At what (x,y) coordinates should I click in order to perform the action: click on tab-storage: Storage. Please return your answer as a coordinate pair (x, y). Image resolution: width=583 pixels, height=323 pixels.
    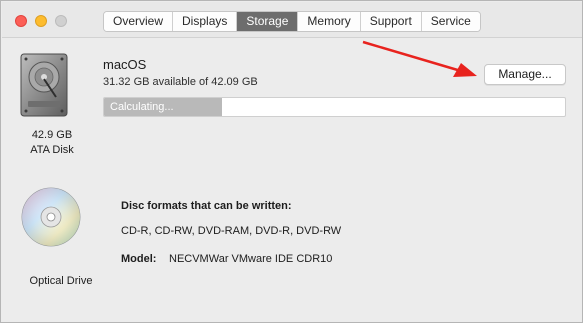
    Looking at the image, I should click on (268, 21).